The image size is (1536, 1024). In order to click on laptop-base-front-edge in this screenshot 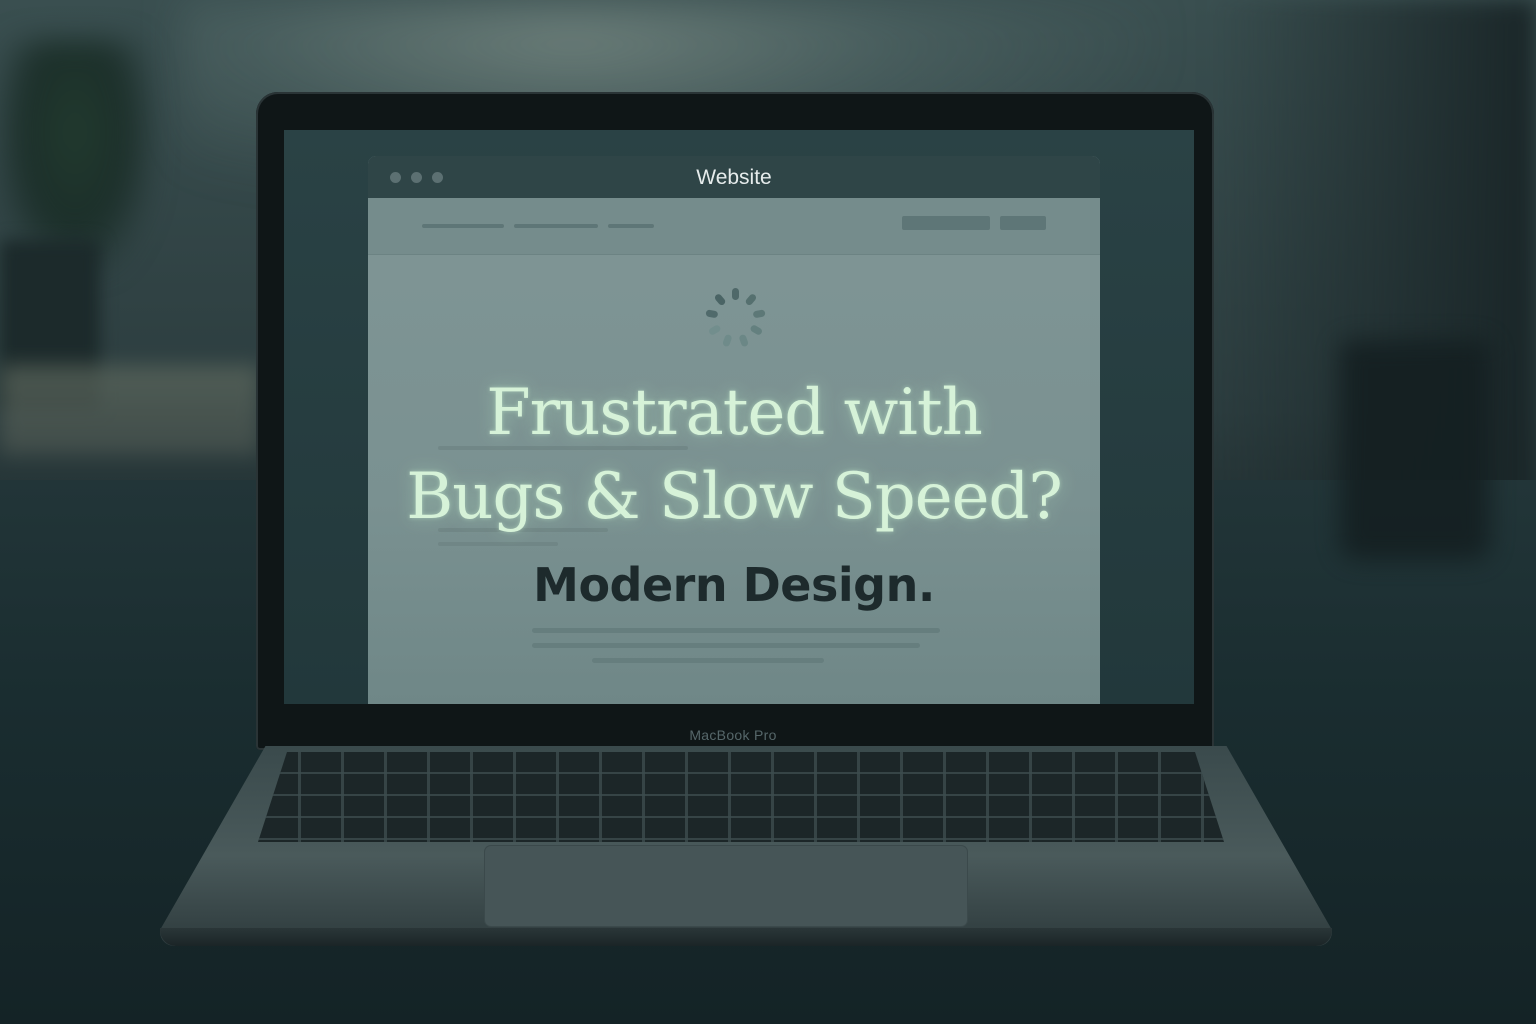, I will do `click(746, 937)`.